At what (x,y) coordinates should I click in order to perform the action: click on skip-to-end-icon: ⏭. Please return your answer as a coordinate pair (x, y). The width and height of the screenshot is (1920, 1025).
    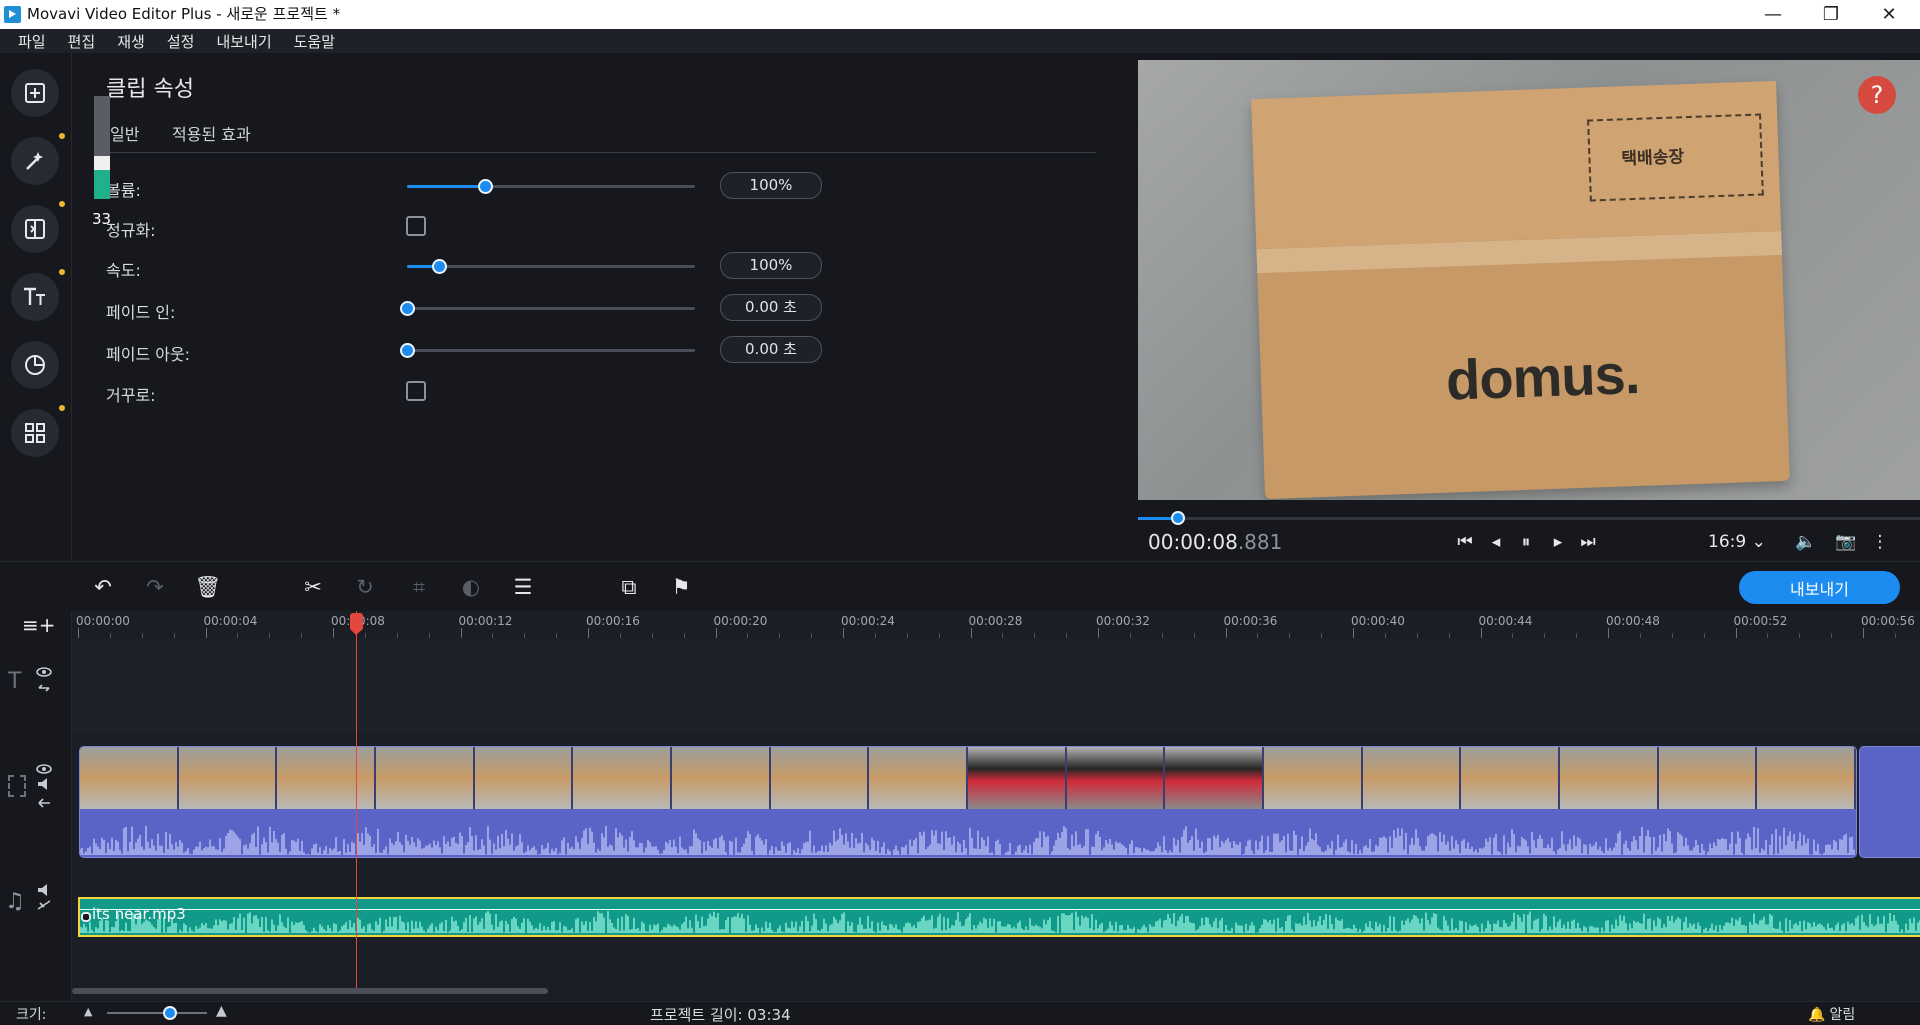
    Looking at the image, I should click on (1588, 542).